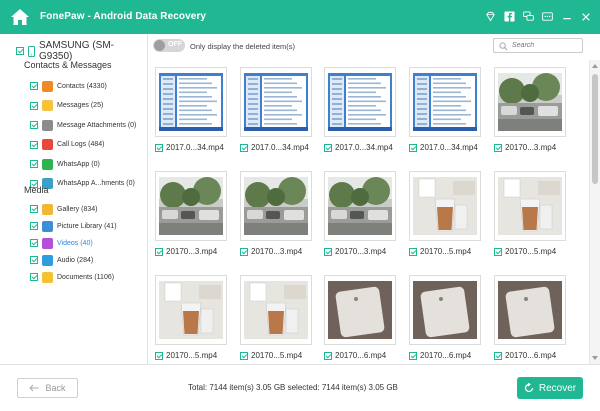 The height and width of the screenshot is (411, 600). What do you see at coordinates (490, 16) in the screenshot?
I see `diamond-icon` at bounding box center [490, 16].